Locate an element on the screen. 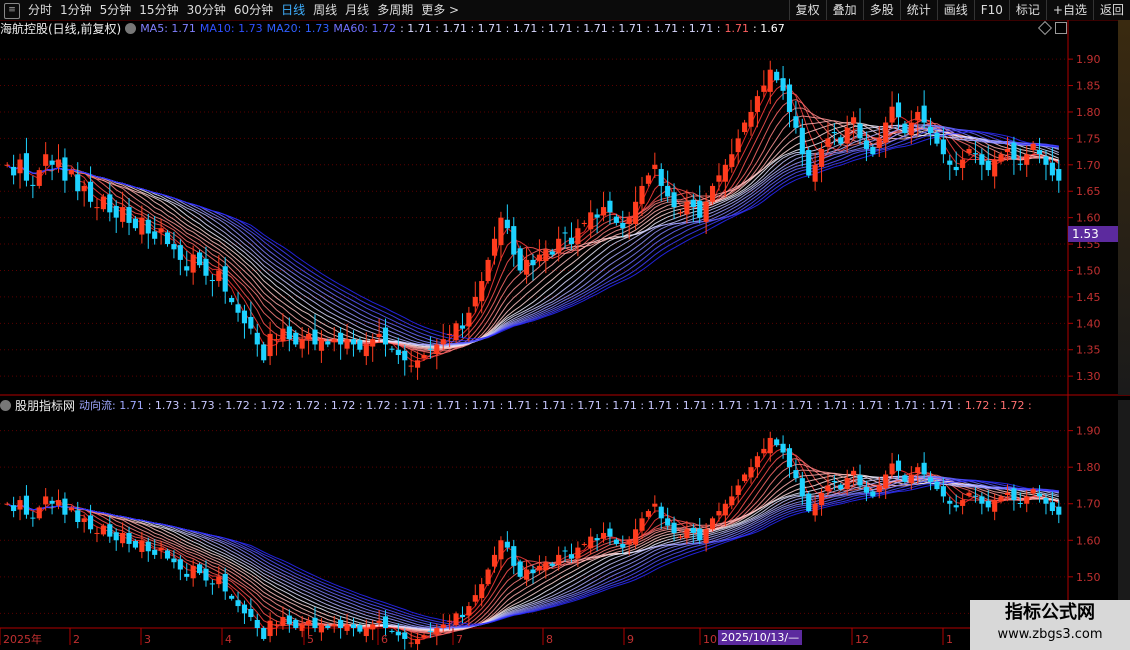 This screenshot has height=650, width=1130. x-axis-label: 4 is located at coordinates (228, 639).